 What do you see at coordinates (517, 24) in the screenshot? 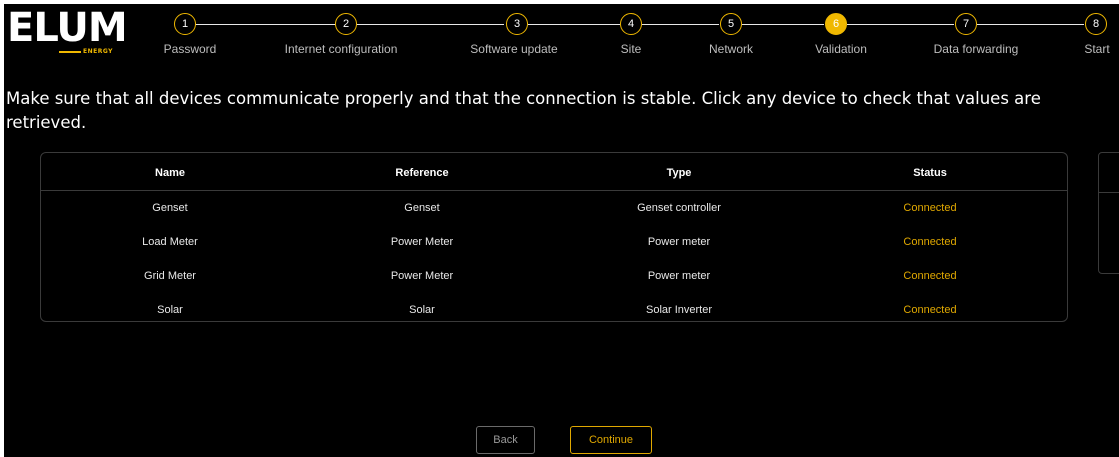
I see `step-3-circle: 3` at bounding box center [517, 24].